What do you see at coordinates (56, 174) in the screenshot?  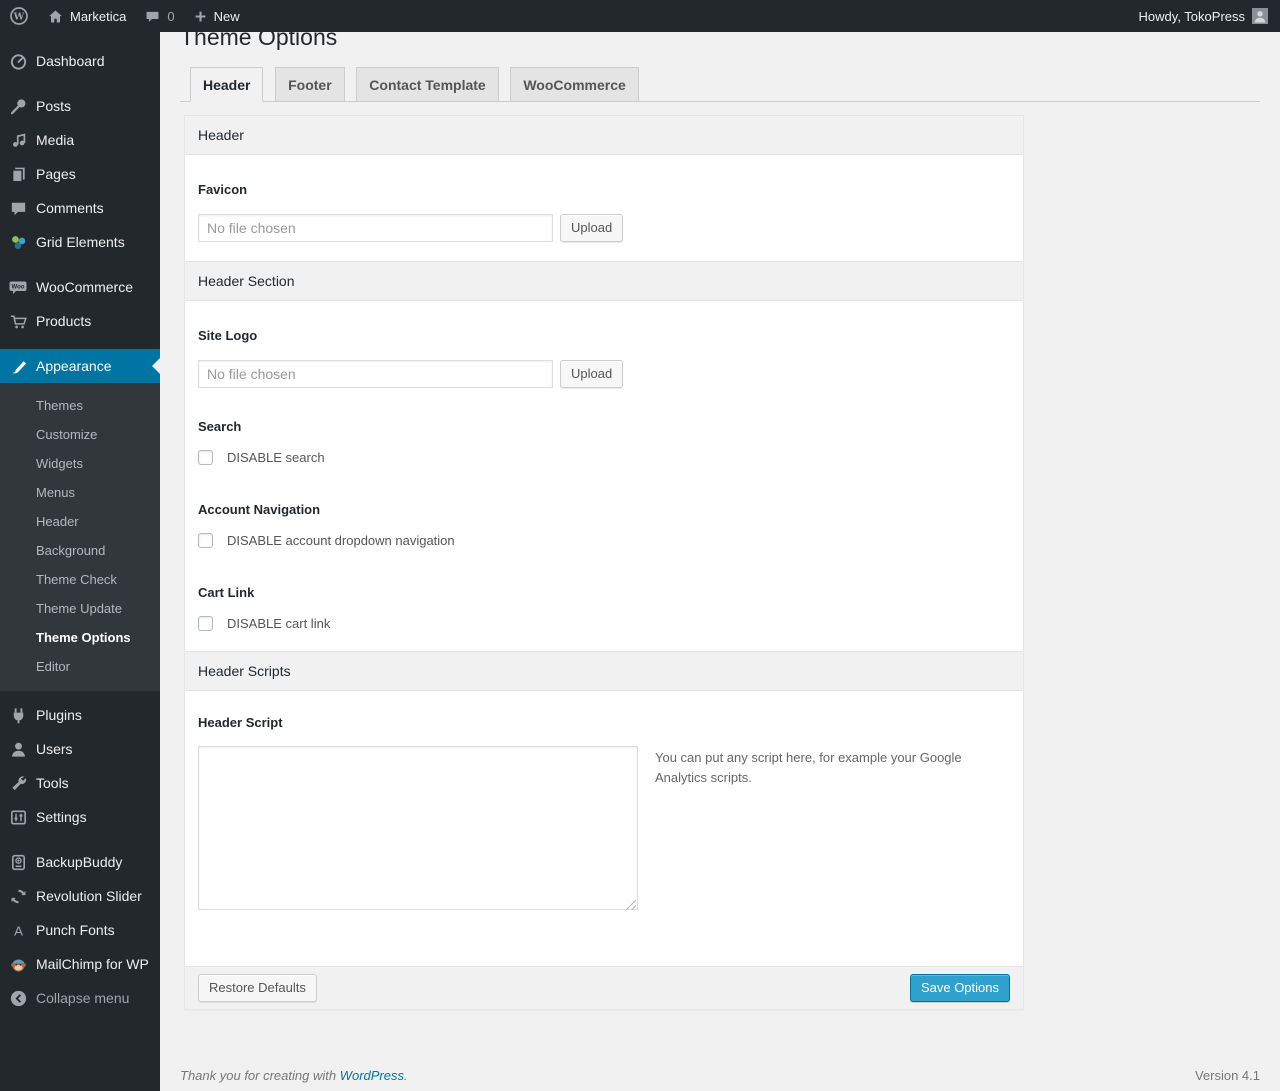 I see `sidebar-item-label: Pages` at bounding box center [56, 174].